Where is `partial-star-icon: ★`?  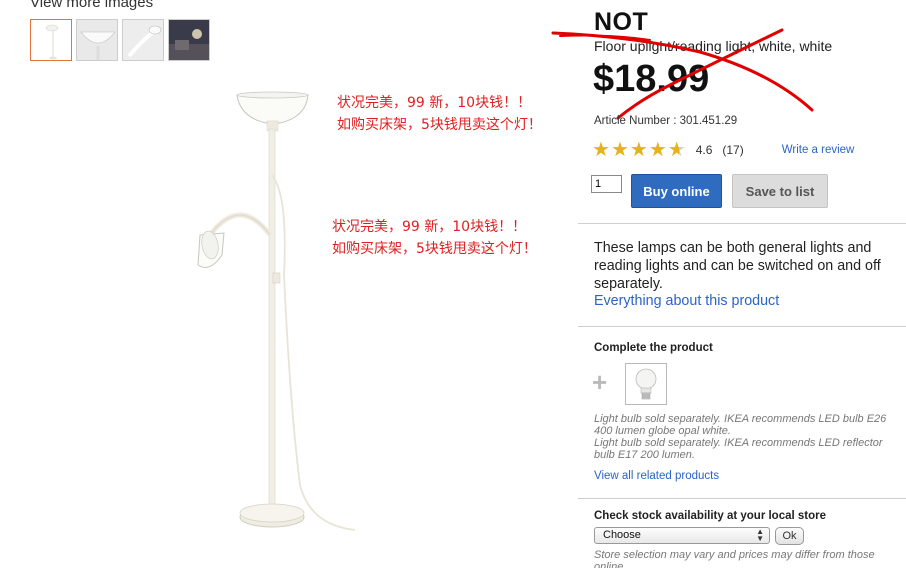
partial-star-icon: ★ is located at coordinates (676, 150).